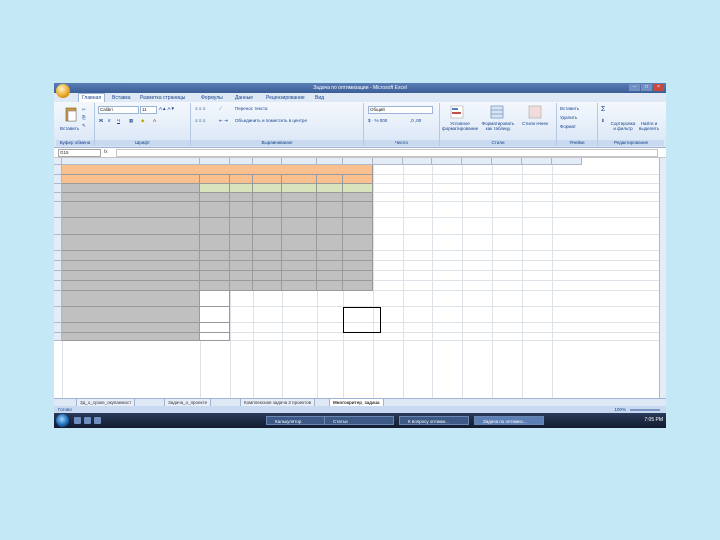 This screenshot has width=720, height=540. I want to click on indent-icon: ⇤ ⇥, so click(223, 121).